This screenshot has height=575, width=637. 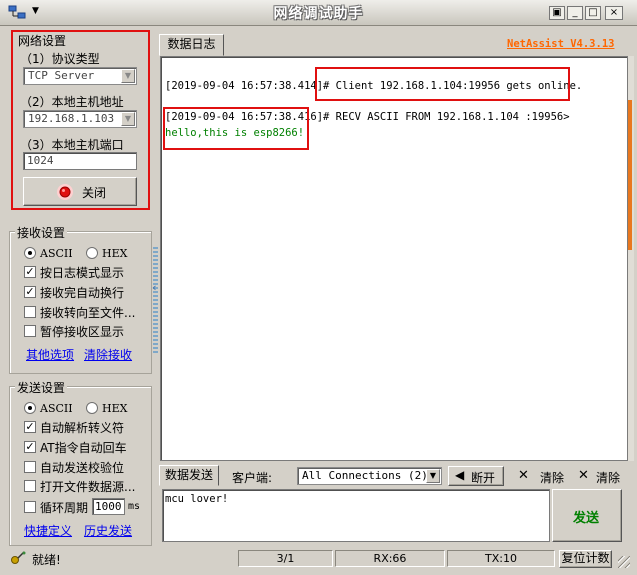 What do you see at coordinates (30, 292) in the screenshot?
I see `auto-wrap-checkbox: ✓` at bounding box center [30, 292].